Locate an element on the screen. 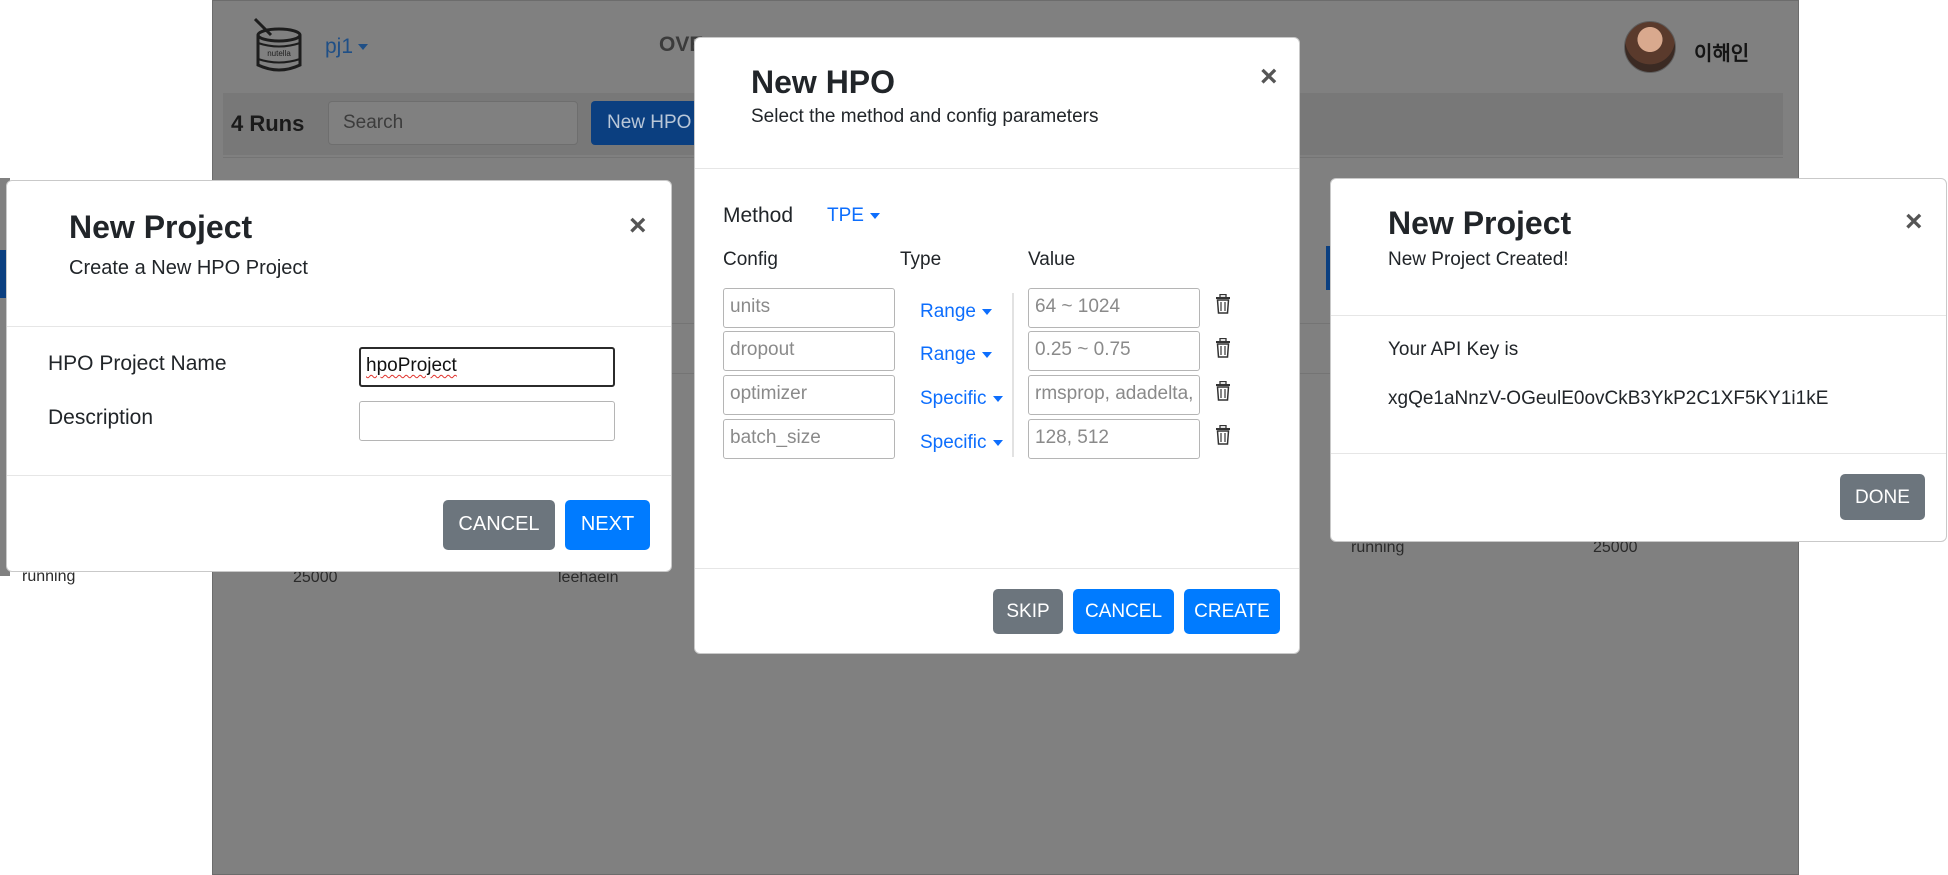 The width and height of the screenshot is (1948, 875). modal-subtitle: New Project Created! is located at coordinates (1478, 259).